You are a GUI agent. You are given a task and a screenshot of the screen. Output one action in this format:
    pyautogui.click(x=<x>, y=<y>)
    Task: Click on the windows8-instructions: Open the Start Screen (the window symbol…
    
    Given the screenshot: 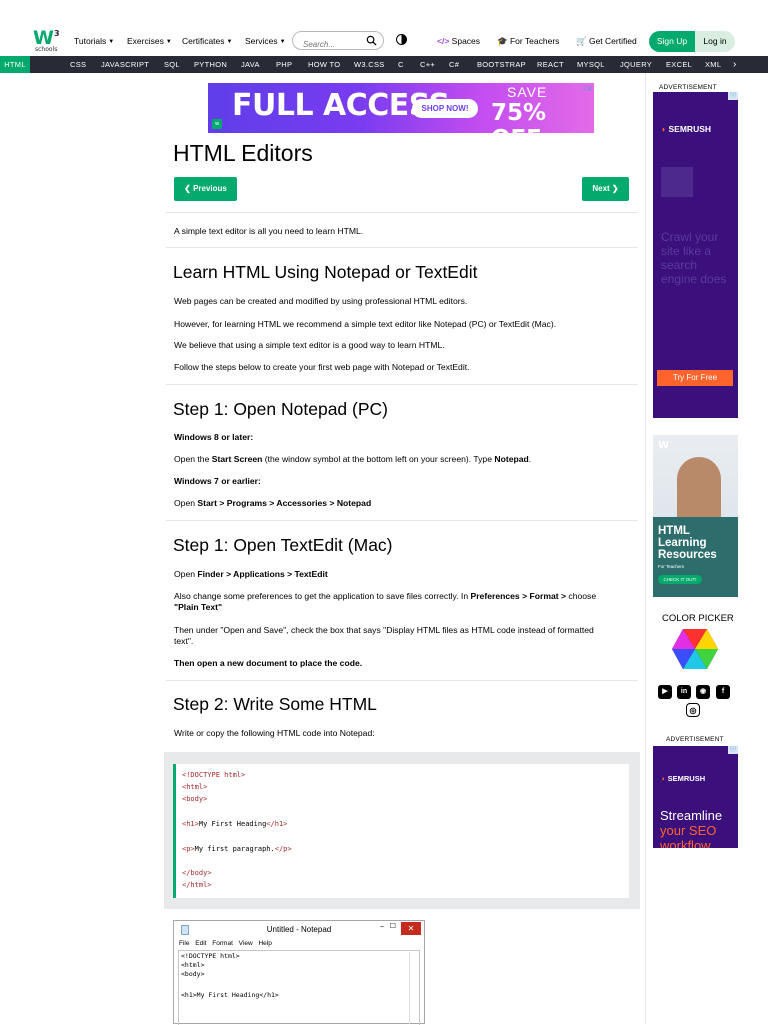 What is the action you would take?
    pyautogui.click(x=353, y=459)
    